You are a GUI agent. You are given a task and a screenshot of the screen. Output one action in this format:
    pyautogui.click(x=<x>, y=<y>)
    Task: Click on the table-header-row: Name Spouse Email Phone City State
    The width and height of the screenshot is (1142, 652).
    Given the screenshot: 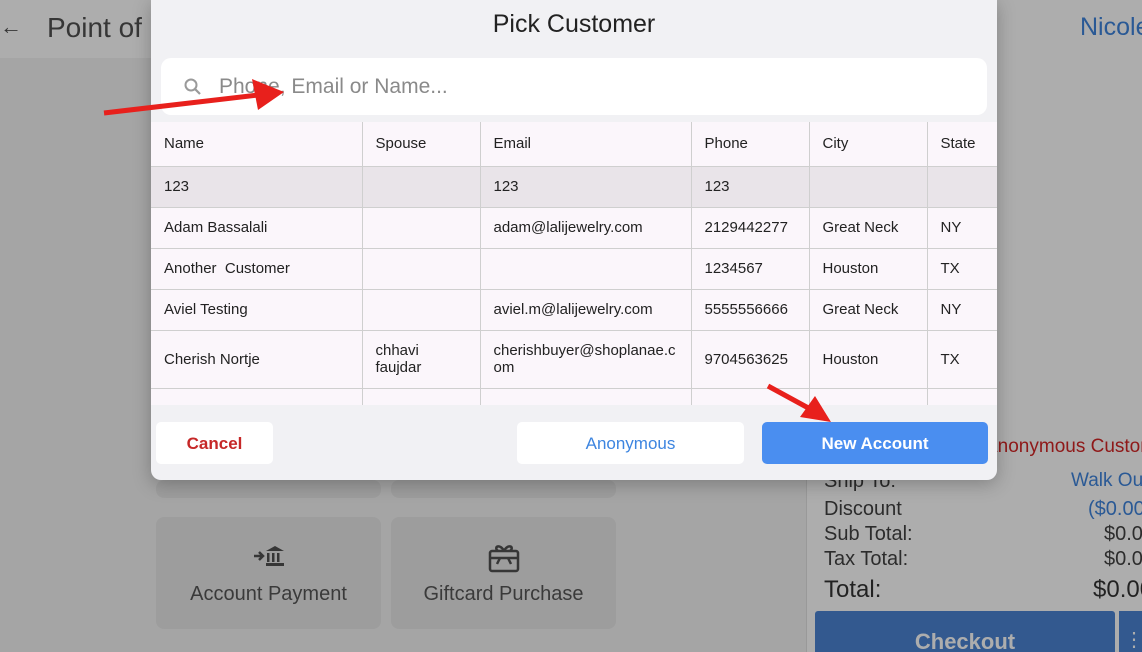 What is the action you would take?
    pyautogui.click(x=574, y=144)
    